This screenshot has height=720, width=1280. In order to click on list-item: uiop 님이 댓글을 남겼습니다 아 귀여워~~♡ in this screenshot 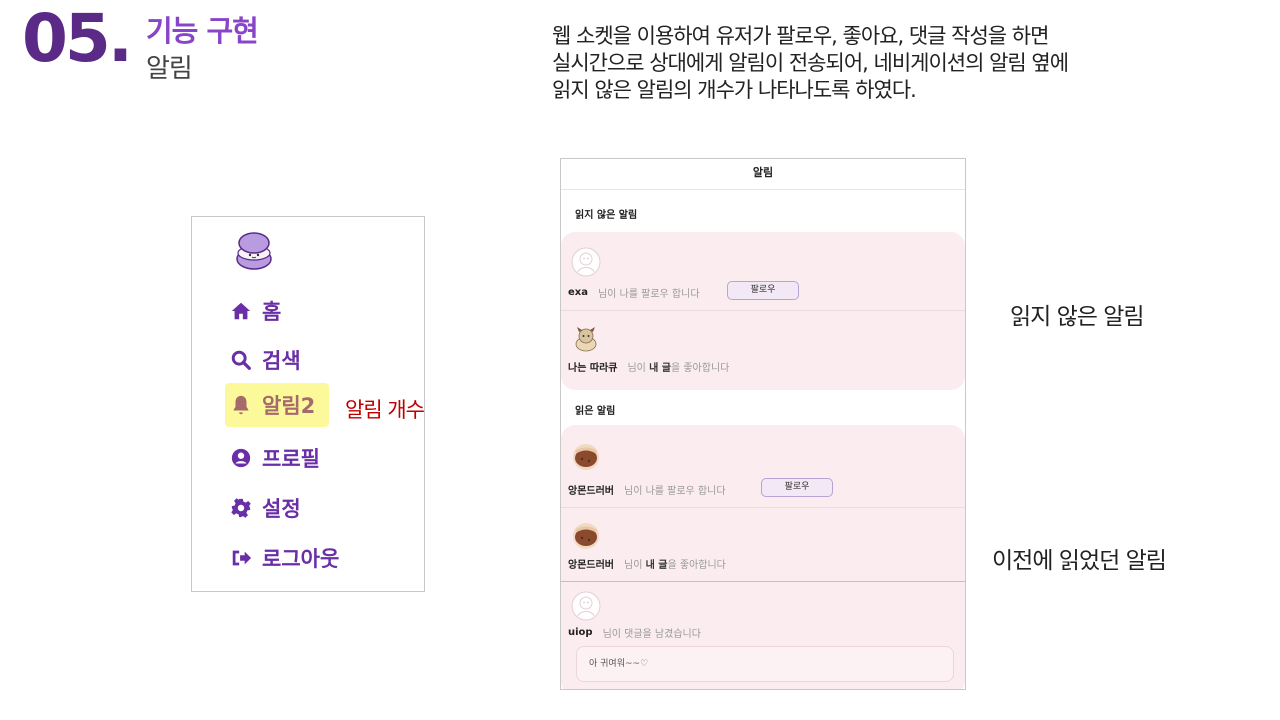, I will do `click(763, 635)`.